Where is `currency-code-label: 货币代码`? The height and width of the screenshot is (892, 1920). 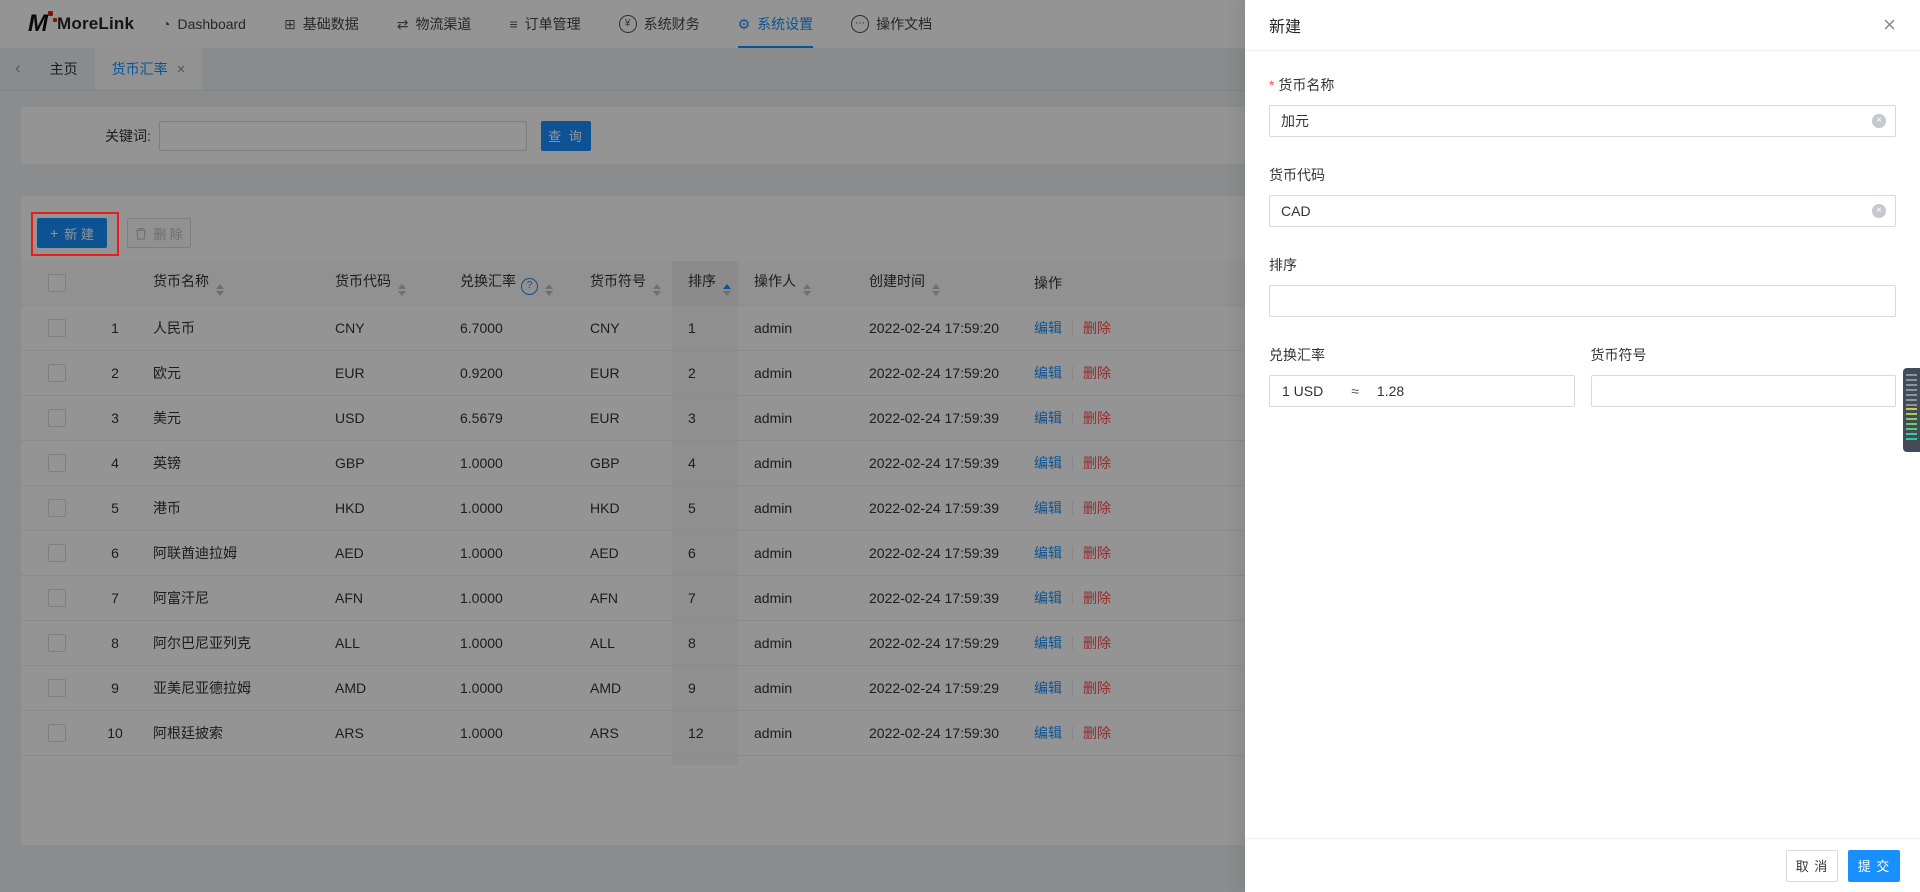
currency-code-label: 货币代码 is located at coordinates (1297, 175).